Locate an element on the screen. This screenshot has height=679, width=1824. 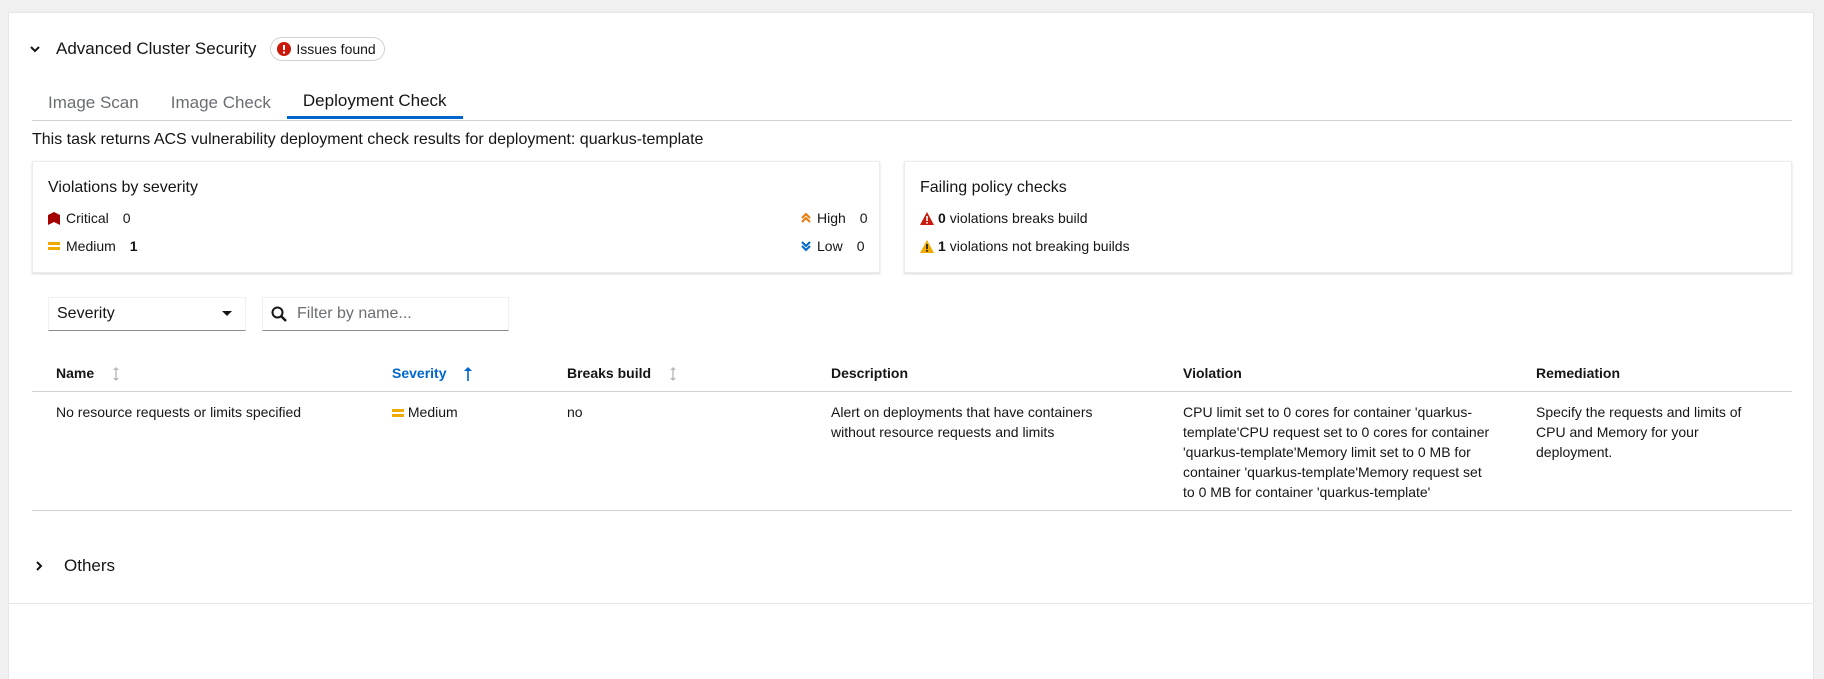
column-header-description: Description is located at coordinates (983, 373).